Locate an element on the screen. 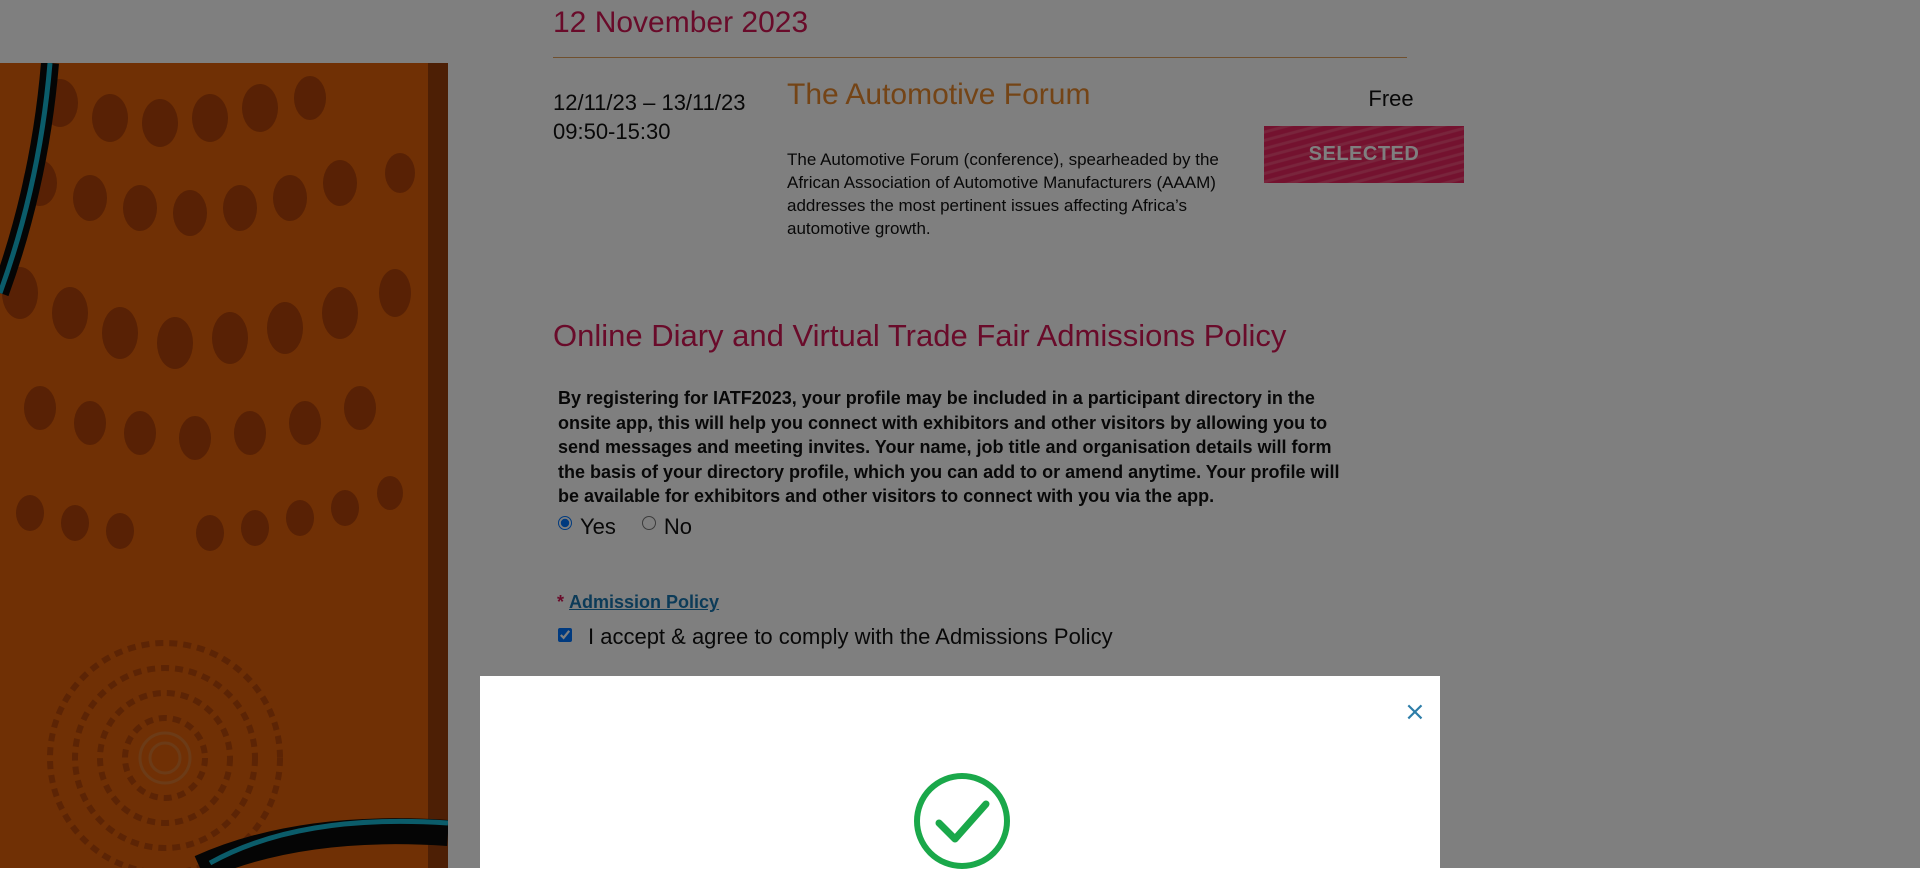  check-circle-icon is located at coordinates (962, 821).